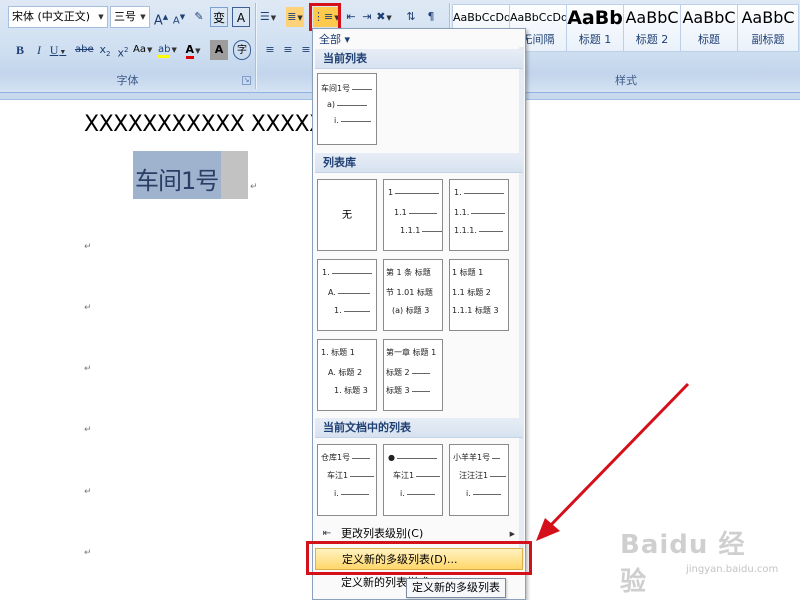  I want to click on arrow-shaft, so click(618, 456).